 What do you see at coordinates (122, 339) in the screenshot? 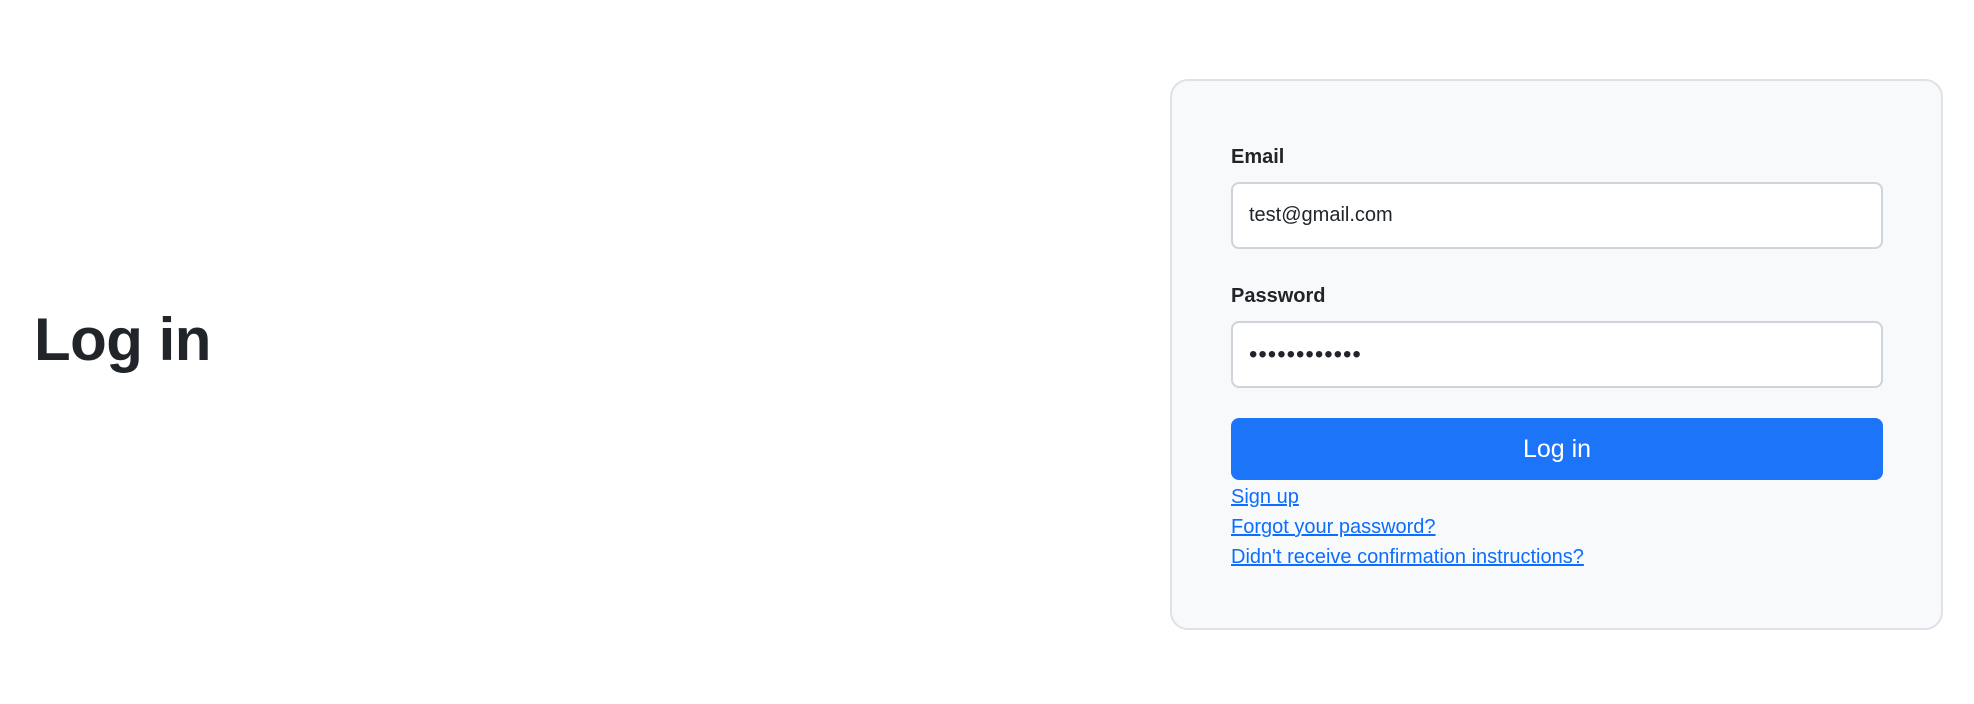
I see `page-title: Log in` at bounding box center [122, 339].